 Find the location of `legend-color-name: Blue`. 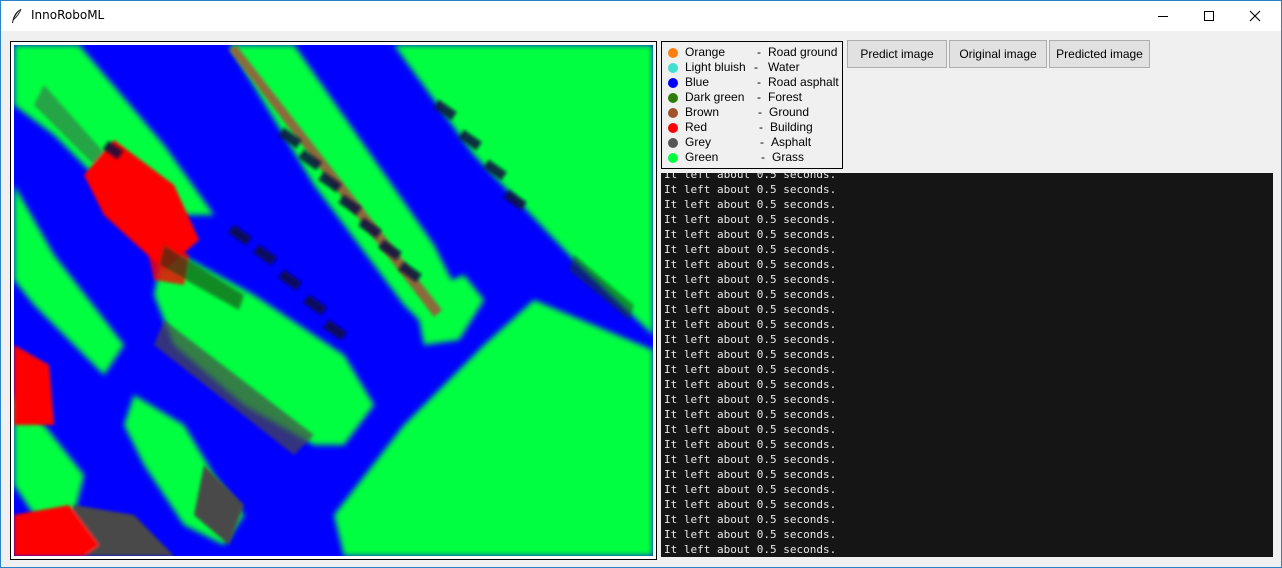

legend-color-name: Blue is located at coordinates (697, 82).